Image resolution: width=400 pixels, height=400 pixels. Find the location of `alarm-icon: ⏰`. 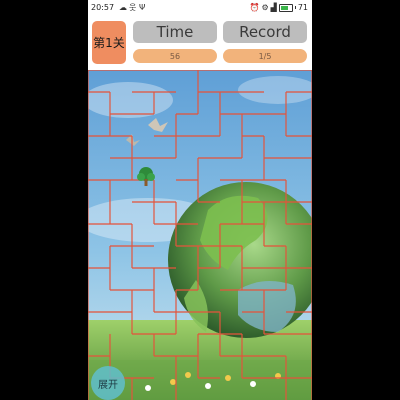

alarm-icon: ⏰ is located at coordinates (254, 7).